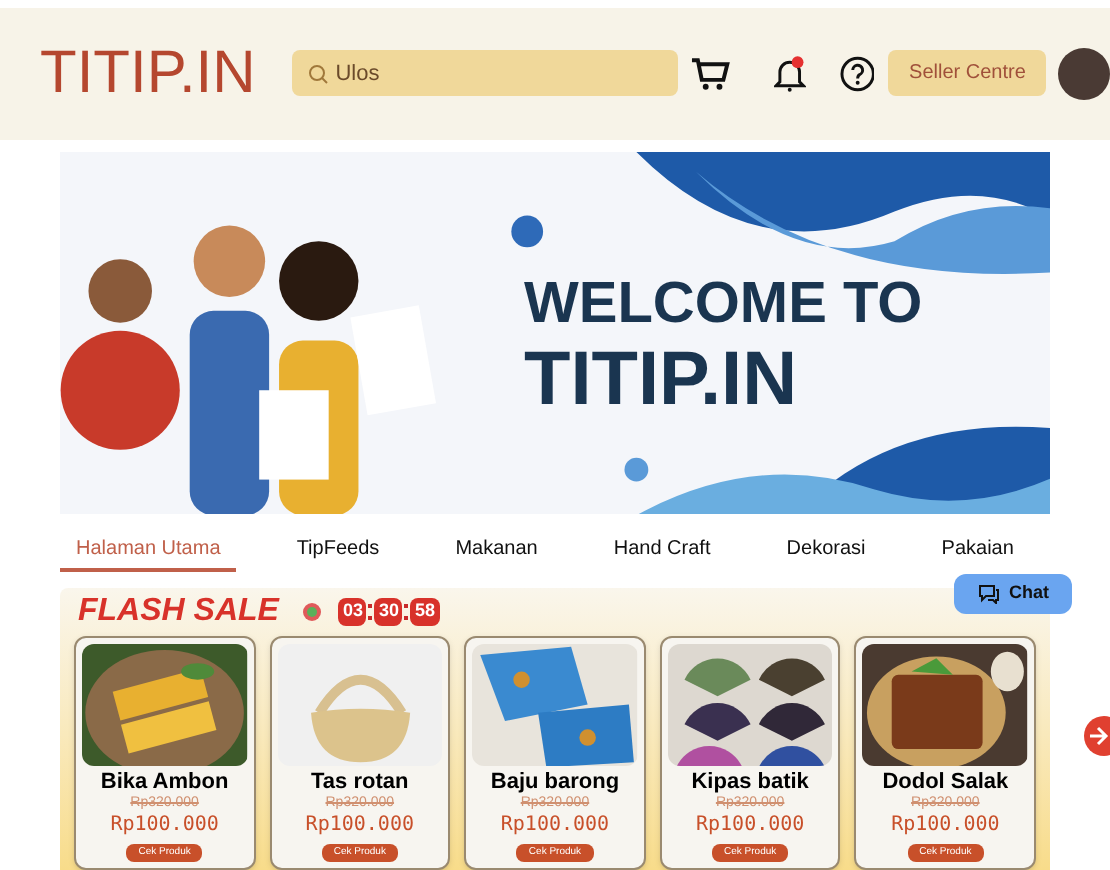 This screenshot has height=870, width=1110. Describe the element at coordinates (485, 73) in the screenshot. I see `search-field: Ulos` at that location.